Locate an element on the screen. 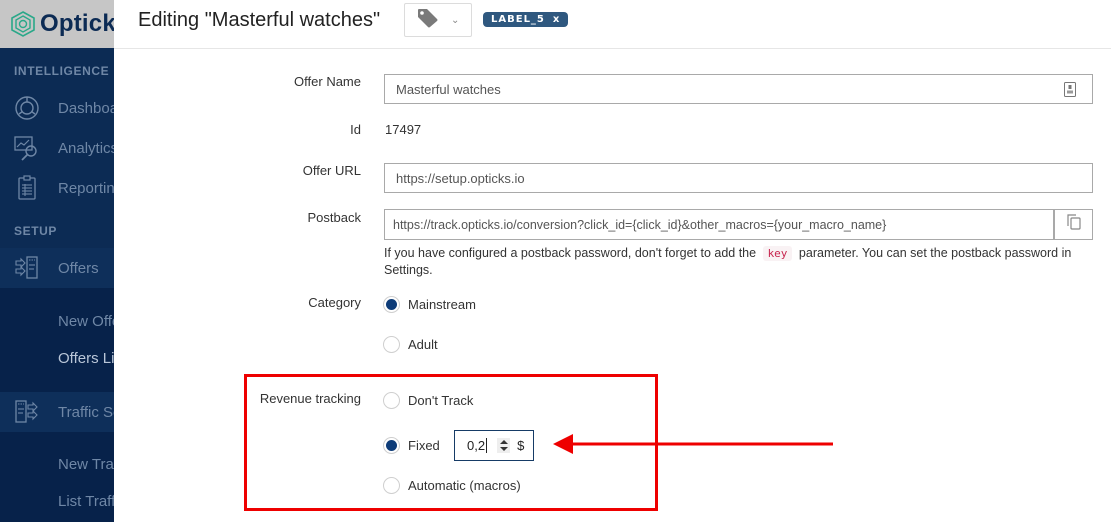  dashboard-icon is located at coordinates (27, 108).